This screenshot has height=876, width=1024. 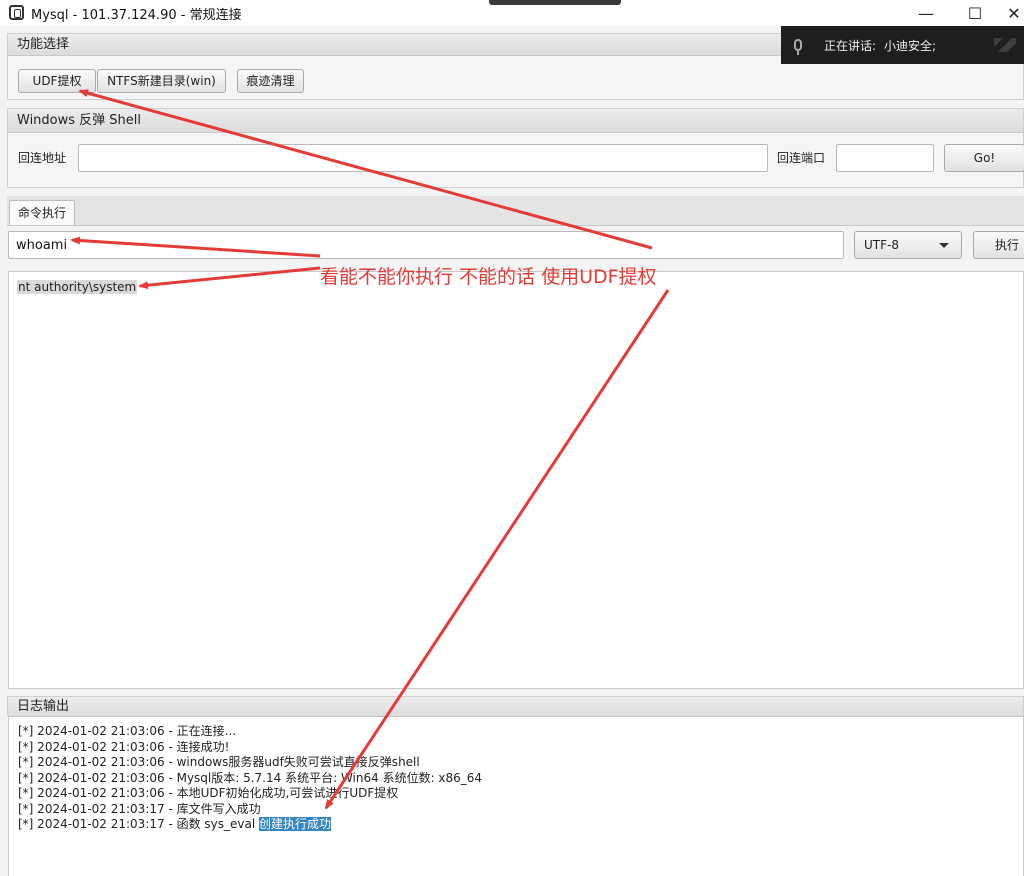 What do you see at coordinates (850, 45) in the screenshot?
I see `speaking-label: 正在讲话:` at bounding box center [850, 45].